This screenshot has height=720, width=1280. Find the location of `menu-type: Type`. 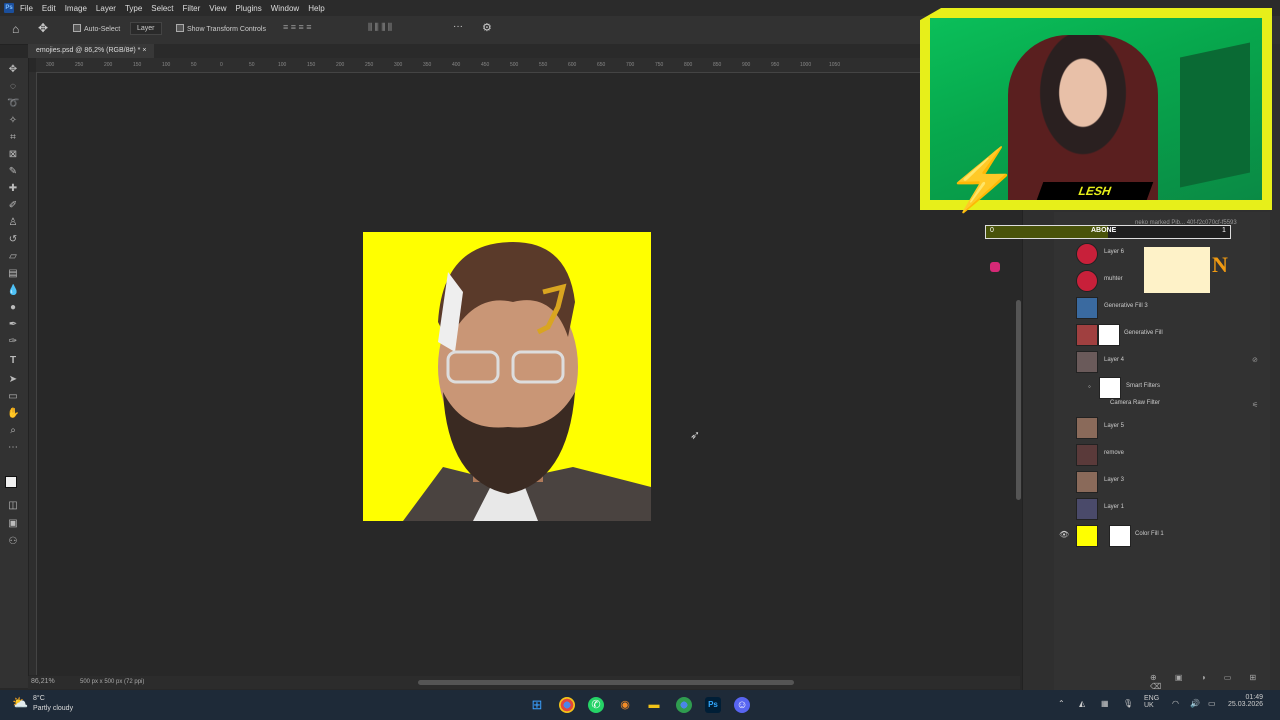

menu-type: Type is located at coordinates (133, 8).